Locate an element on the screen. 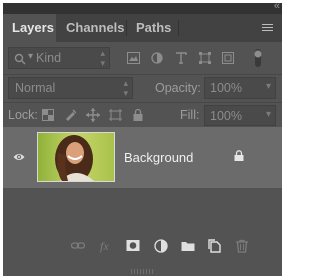  lock-row: Lock: Fill: 100% ▾ is located at coordinates (142, 116).